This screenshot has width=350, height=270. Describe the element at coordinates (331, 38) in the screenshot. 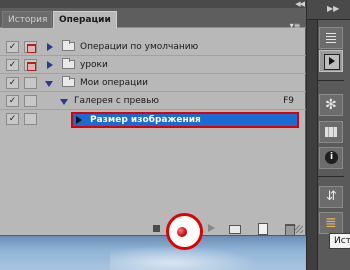

I see `history-lines-icon` at that location.